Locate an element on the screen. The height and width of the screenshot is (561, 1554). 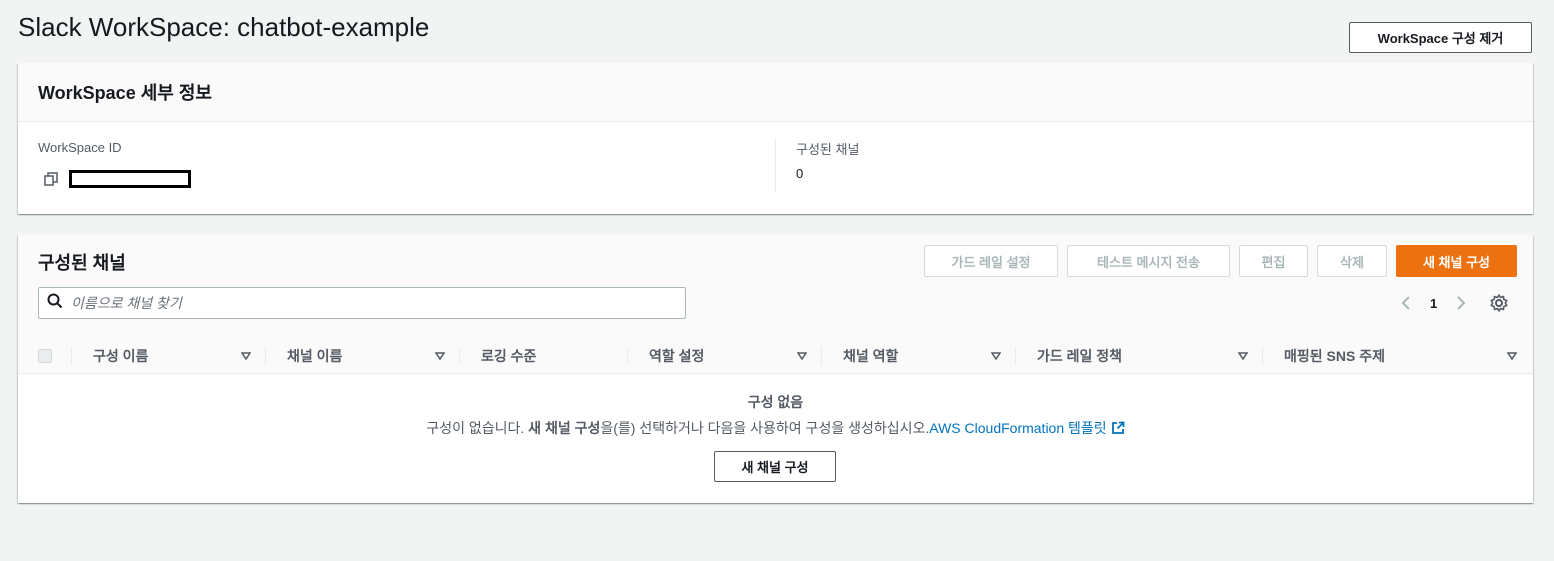
column-header-channel-role: 채널 역할 is located at coordinates (918, 355).